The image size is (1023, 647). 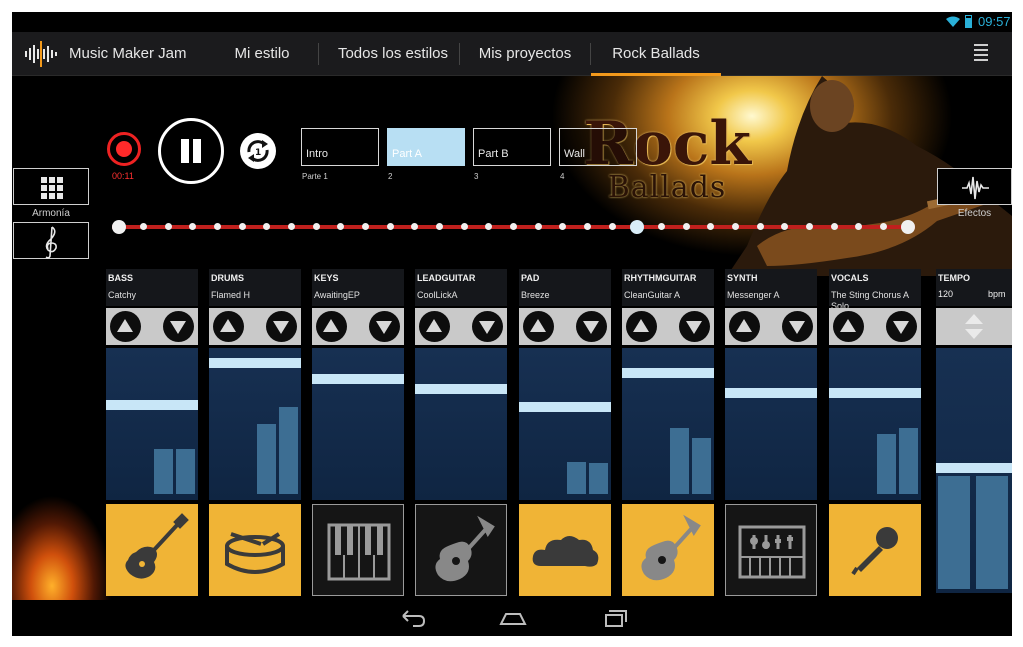 What do you see at coordinates (393, 54) in the screenshot?
I see `tab-todos-los-estilos: Todos los estilos` at bounding box center [393, 54].